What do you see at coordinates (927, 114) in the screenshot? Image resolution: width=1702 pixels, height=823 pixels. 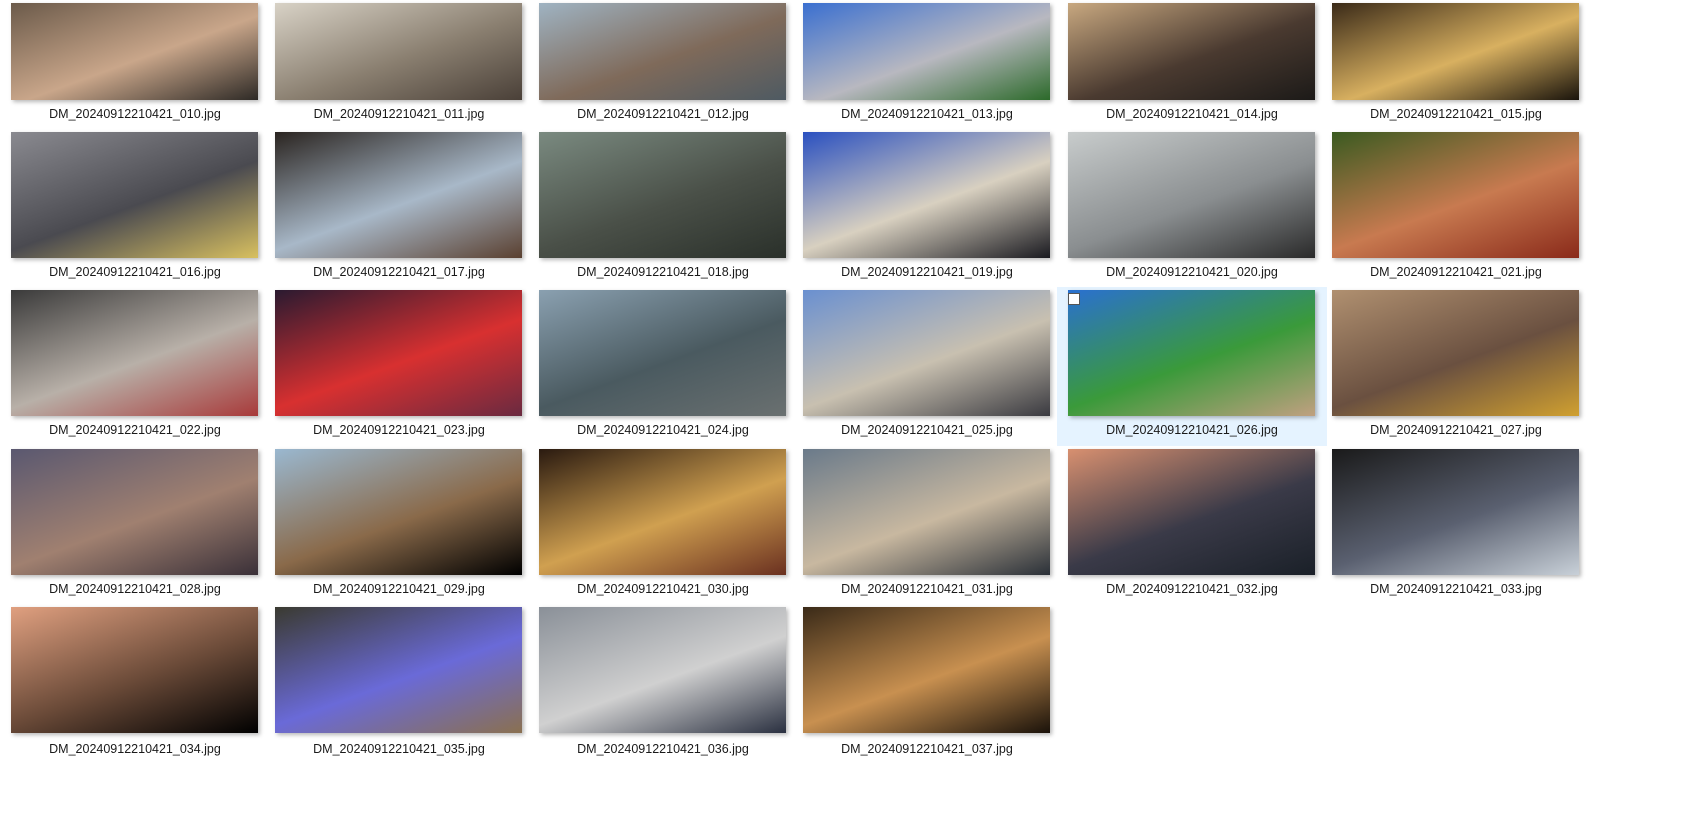 I see `file-name-label: DM_20240912210421_013.jpg` at bounding box center [927, 114].